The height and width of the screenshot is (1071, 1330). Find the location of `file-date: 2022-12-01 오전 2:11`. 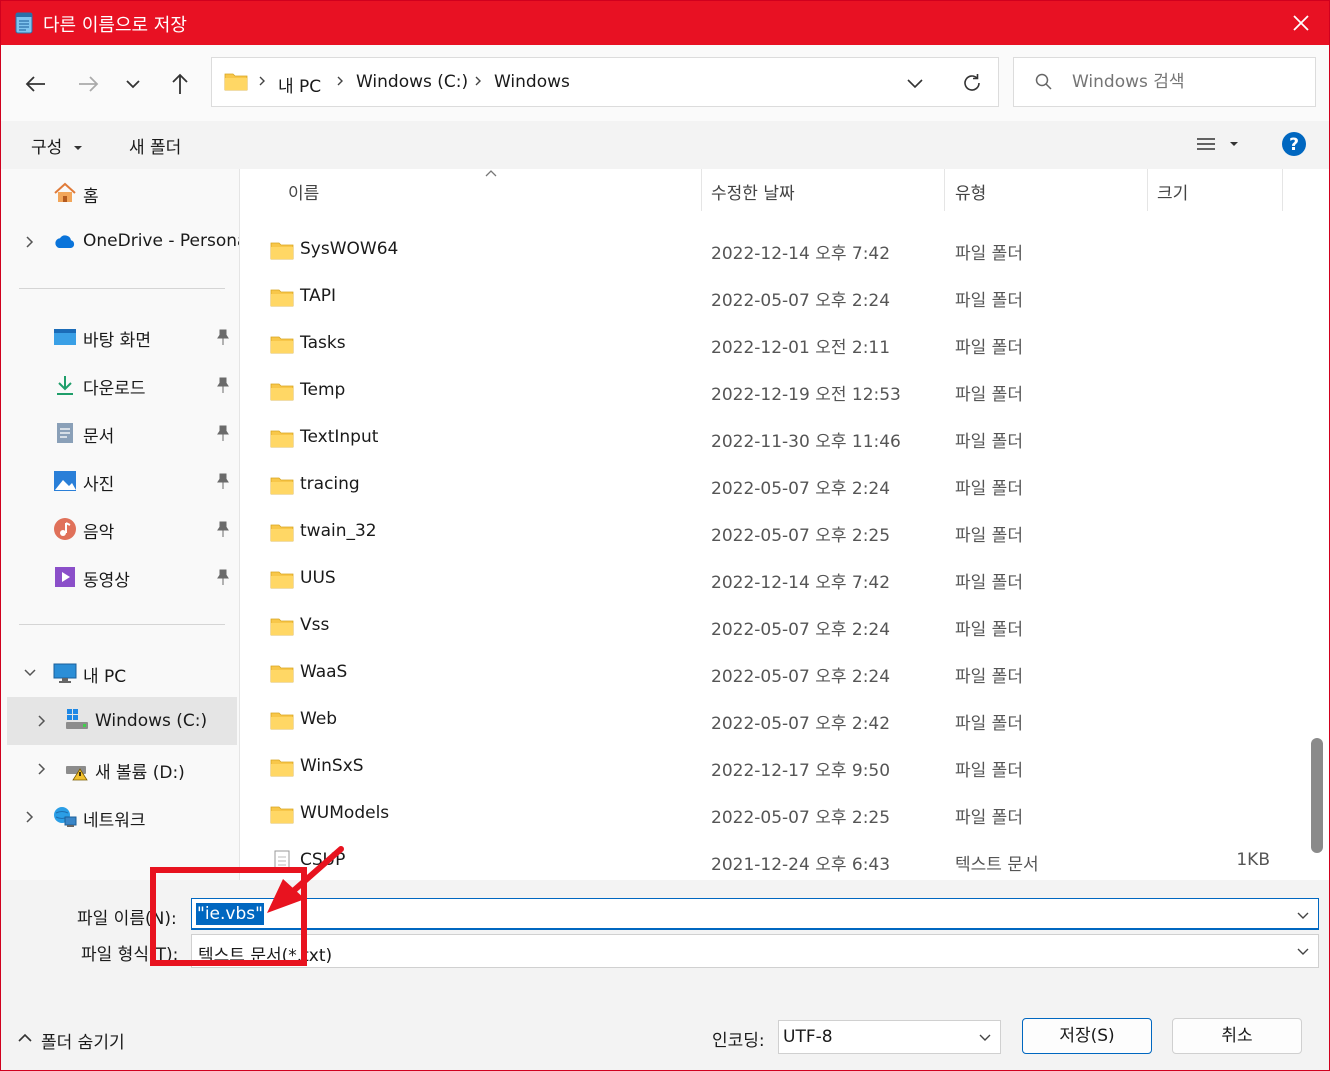

file-date: 2022-12-01 오전 2:11 is located at coordinates (801, 348).